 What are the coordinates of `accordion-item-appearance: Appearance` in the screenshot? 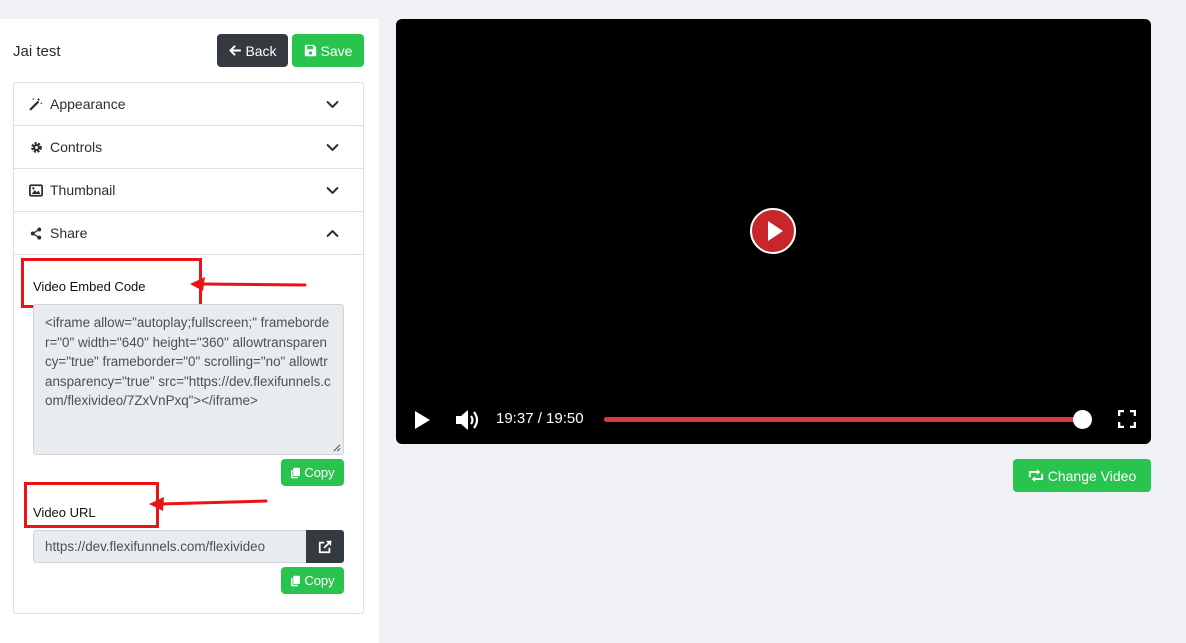 It's located at (188, 104).